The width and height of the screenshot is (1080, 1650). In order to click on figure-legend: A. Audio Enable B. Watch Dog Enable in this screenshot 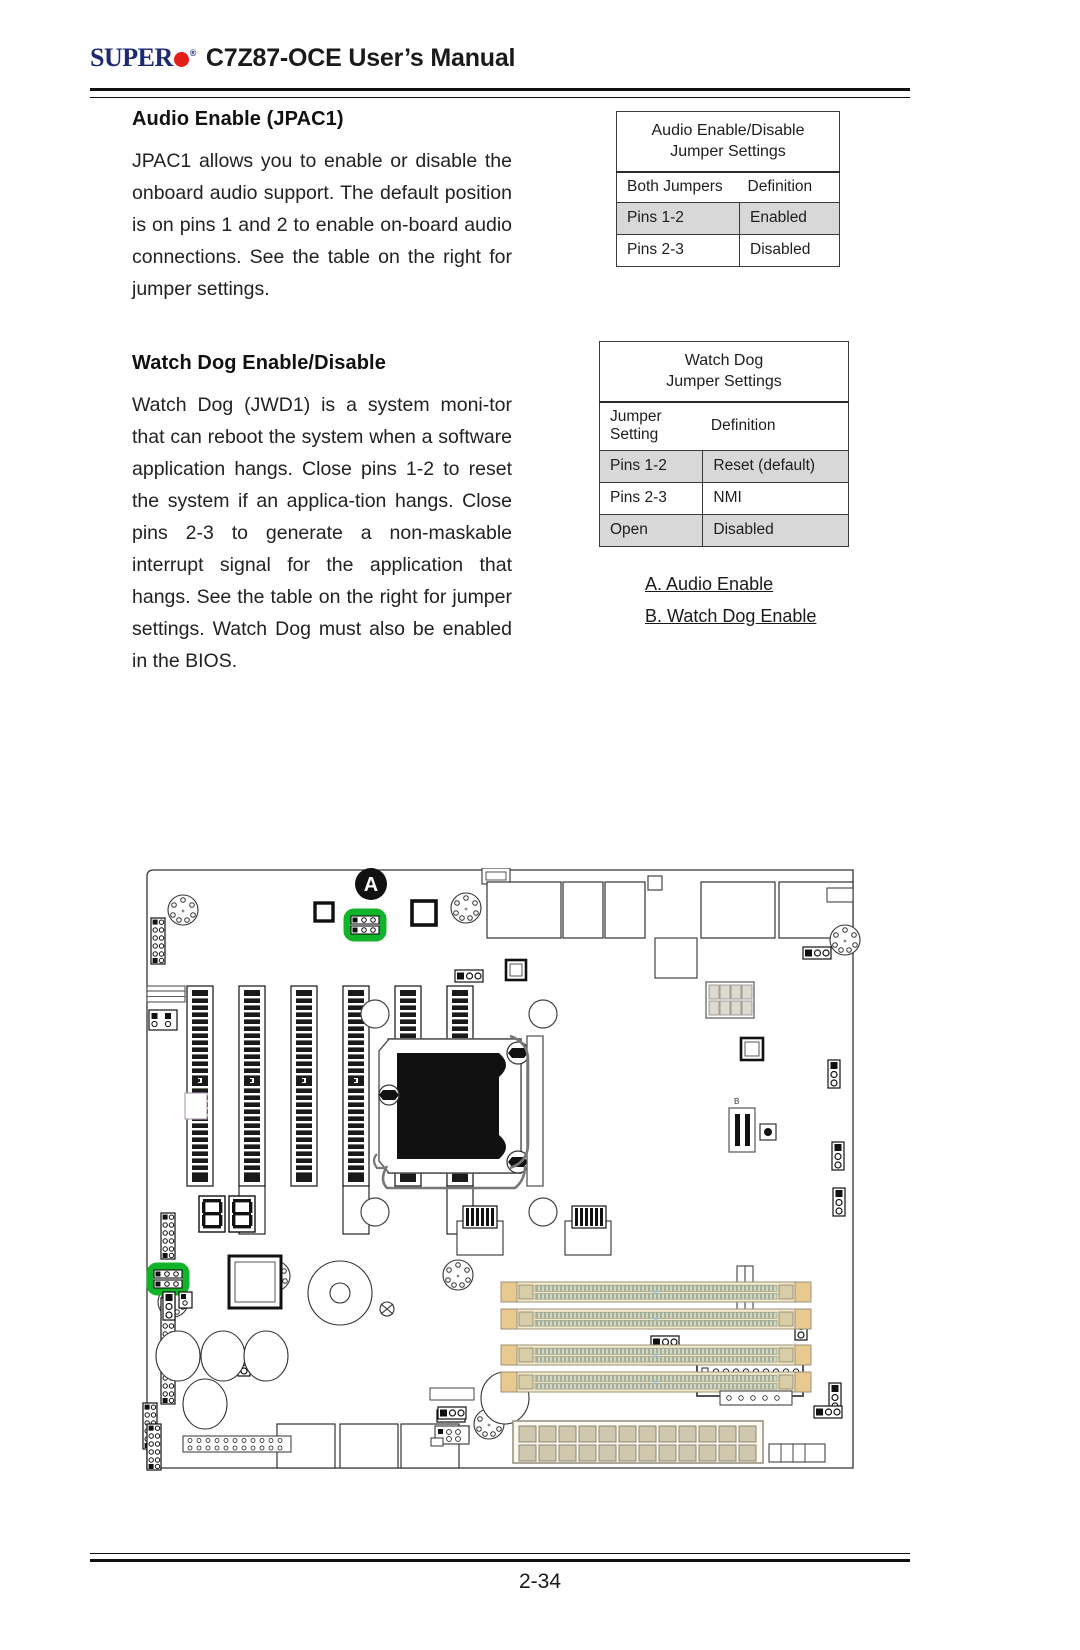, I will do `click(730, 600)`.